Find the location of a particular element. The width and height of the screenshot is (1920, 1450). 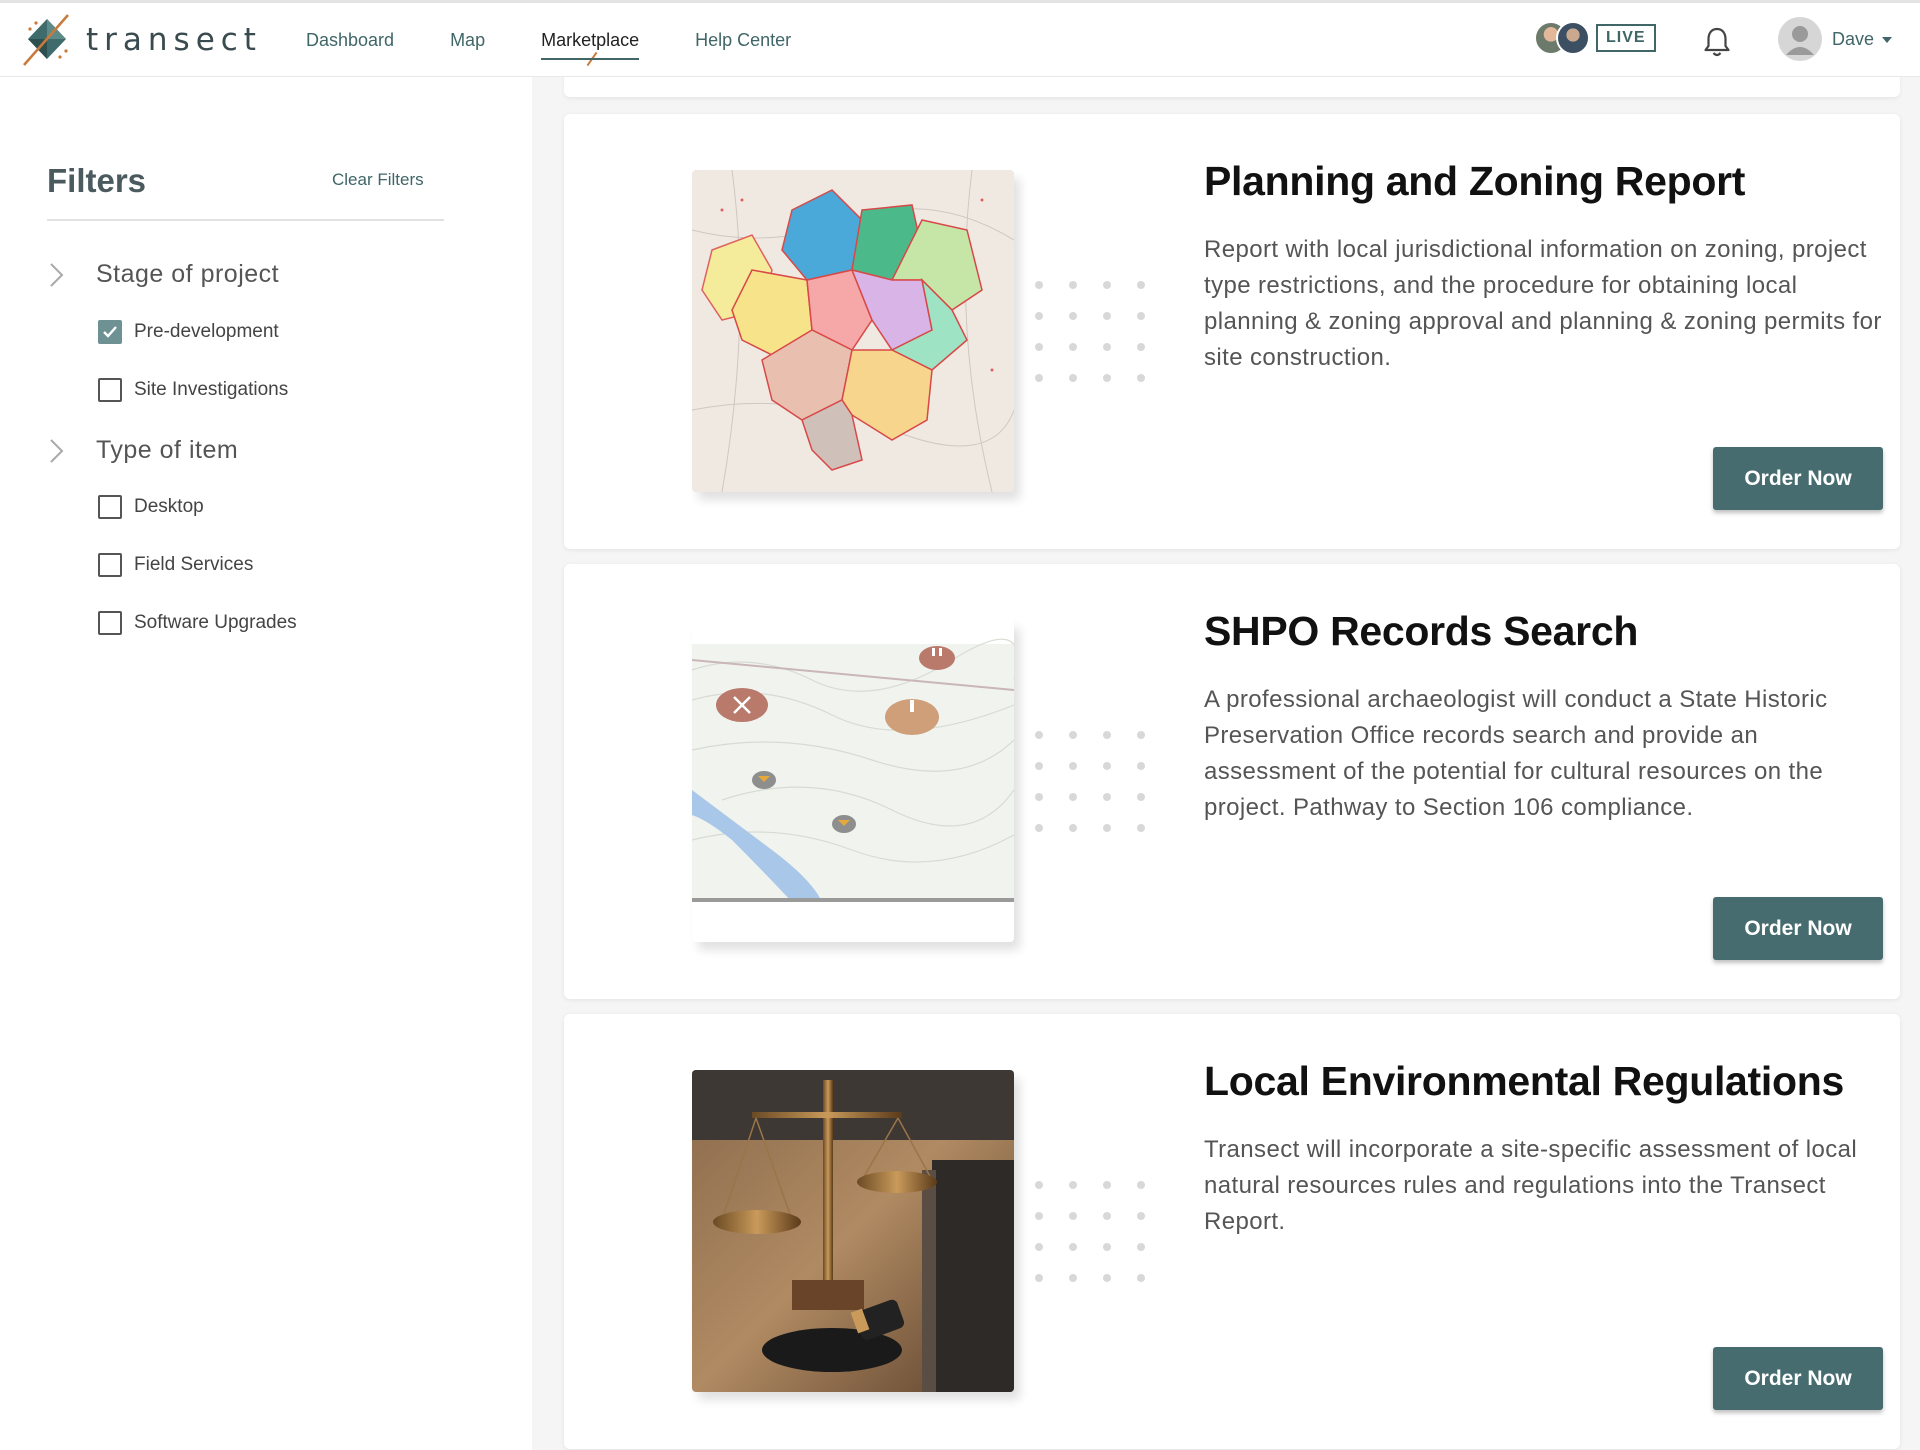

nav-marketplace-label: Marketplace is located at coordinates (590, 39).